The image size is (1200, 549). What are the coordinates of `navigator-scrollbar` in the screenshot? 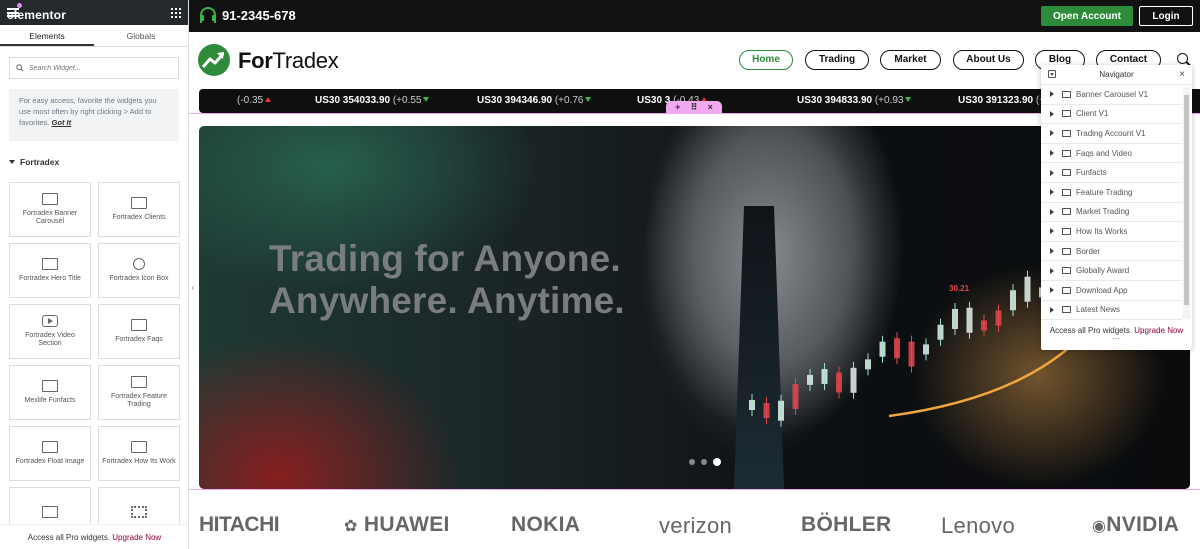 It's located at (1186, 203).